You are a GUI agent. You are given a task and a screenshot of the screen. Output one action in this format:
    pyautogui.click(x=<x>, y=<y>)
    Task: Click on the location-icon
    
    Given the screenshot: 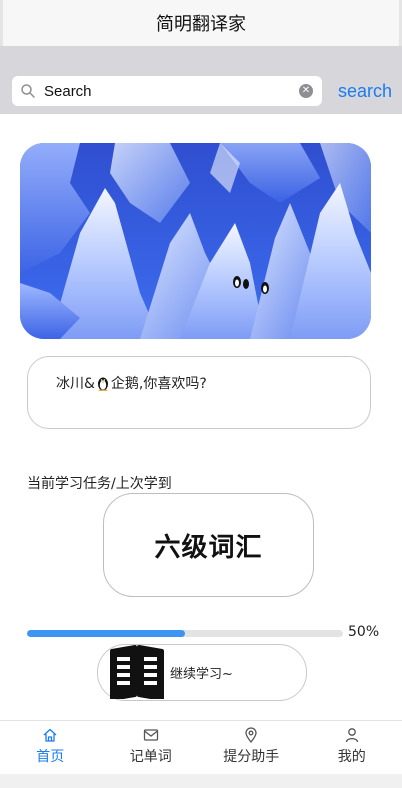 What is the action you would take?
    pyautogui.click(x=251, y=735)
    